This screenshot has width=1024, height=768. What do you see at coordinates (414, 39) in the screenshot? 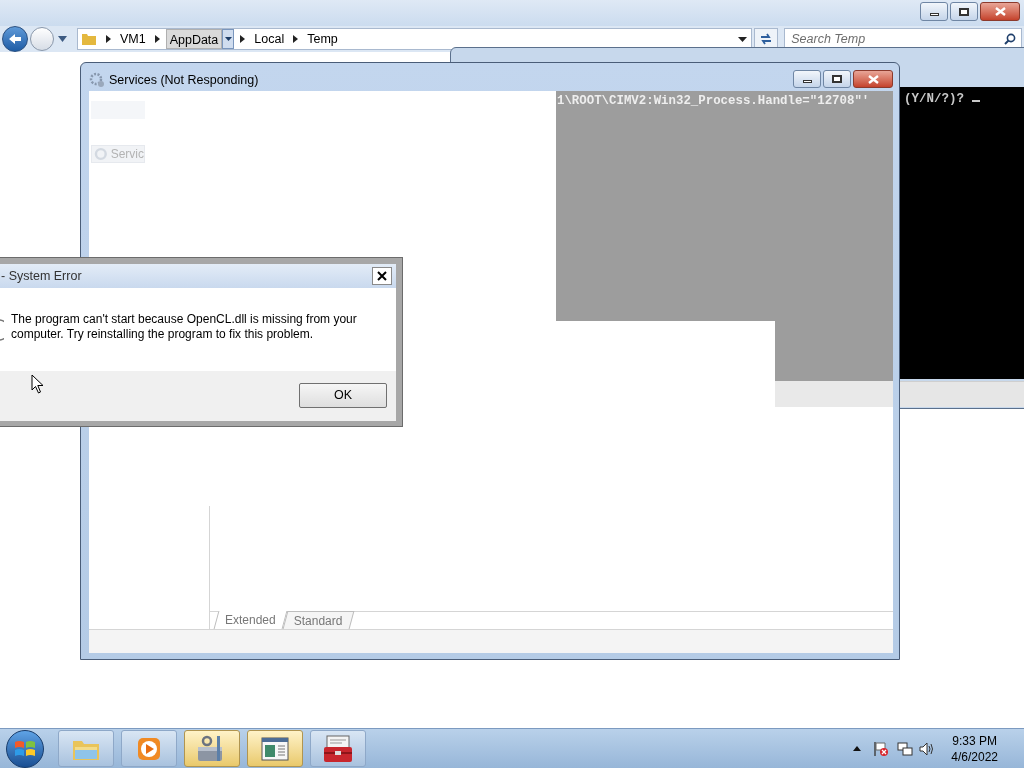
I see `address-field: VM1 AppData Local Temp` at bounding box center [414, 39].